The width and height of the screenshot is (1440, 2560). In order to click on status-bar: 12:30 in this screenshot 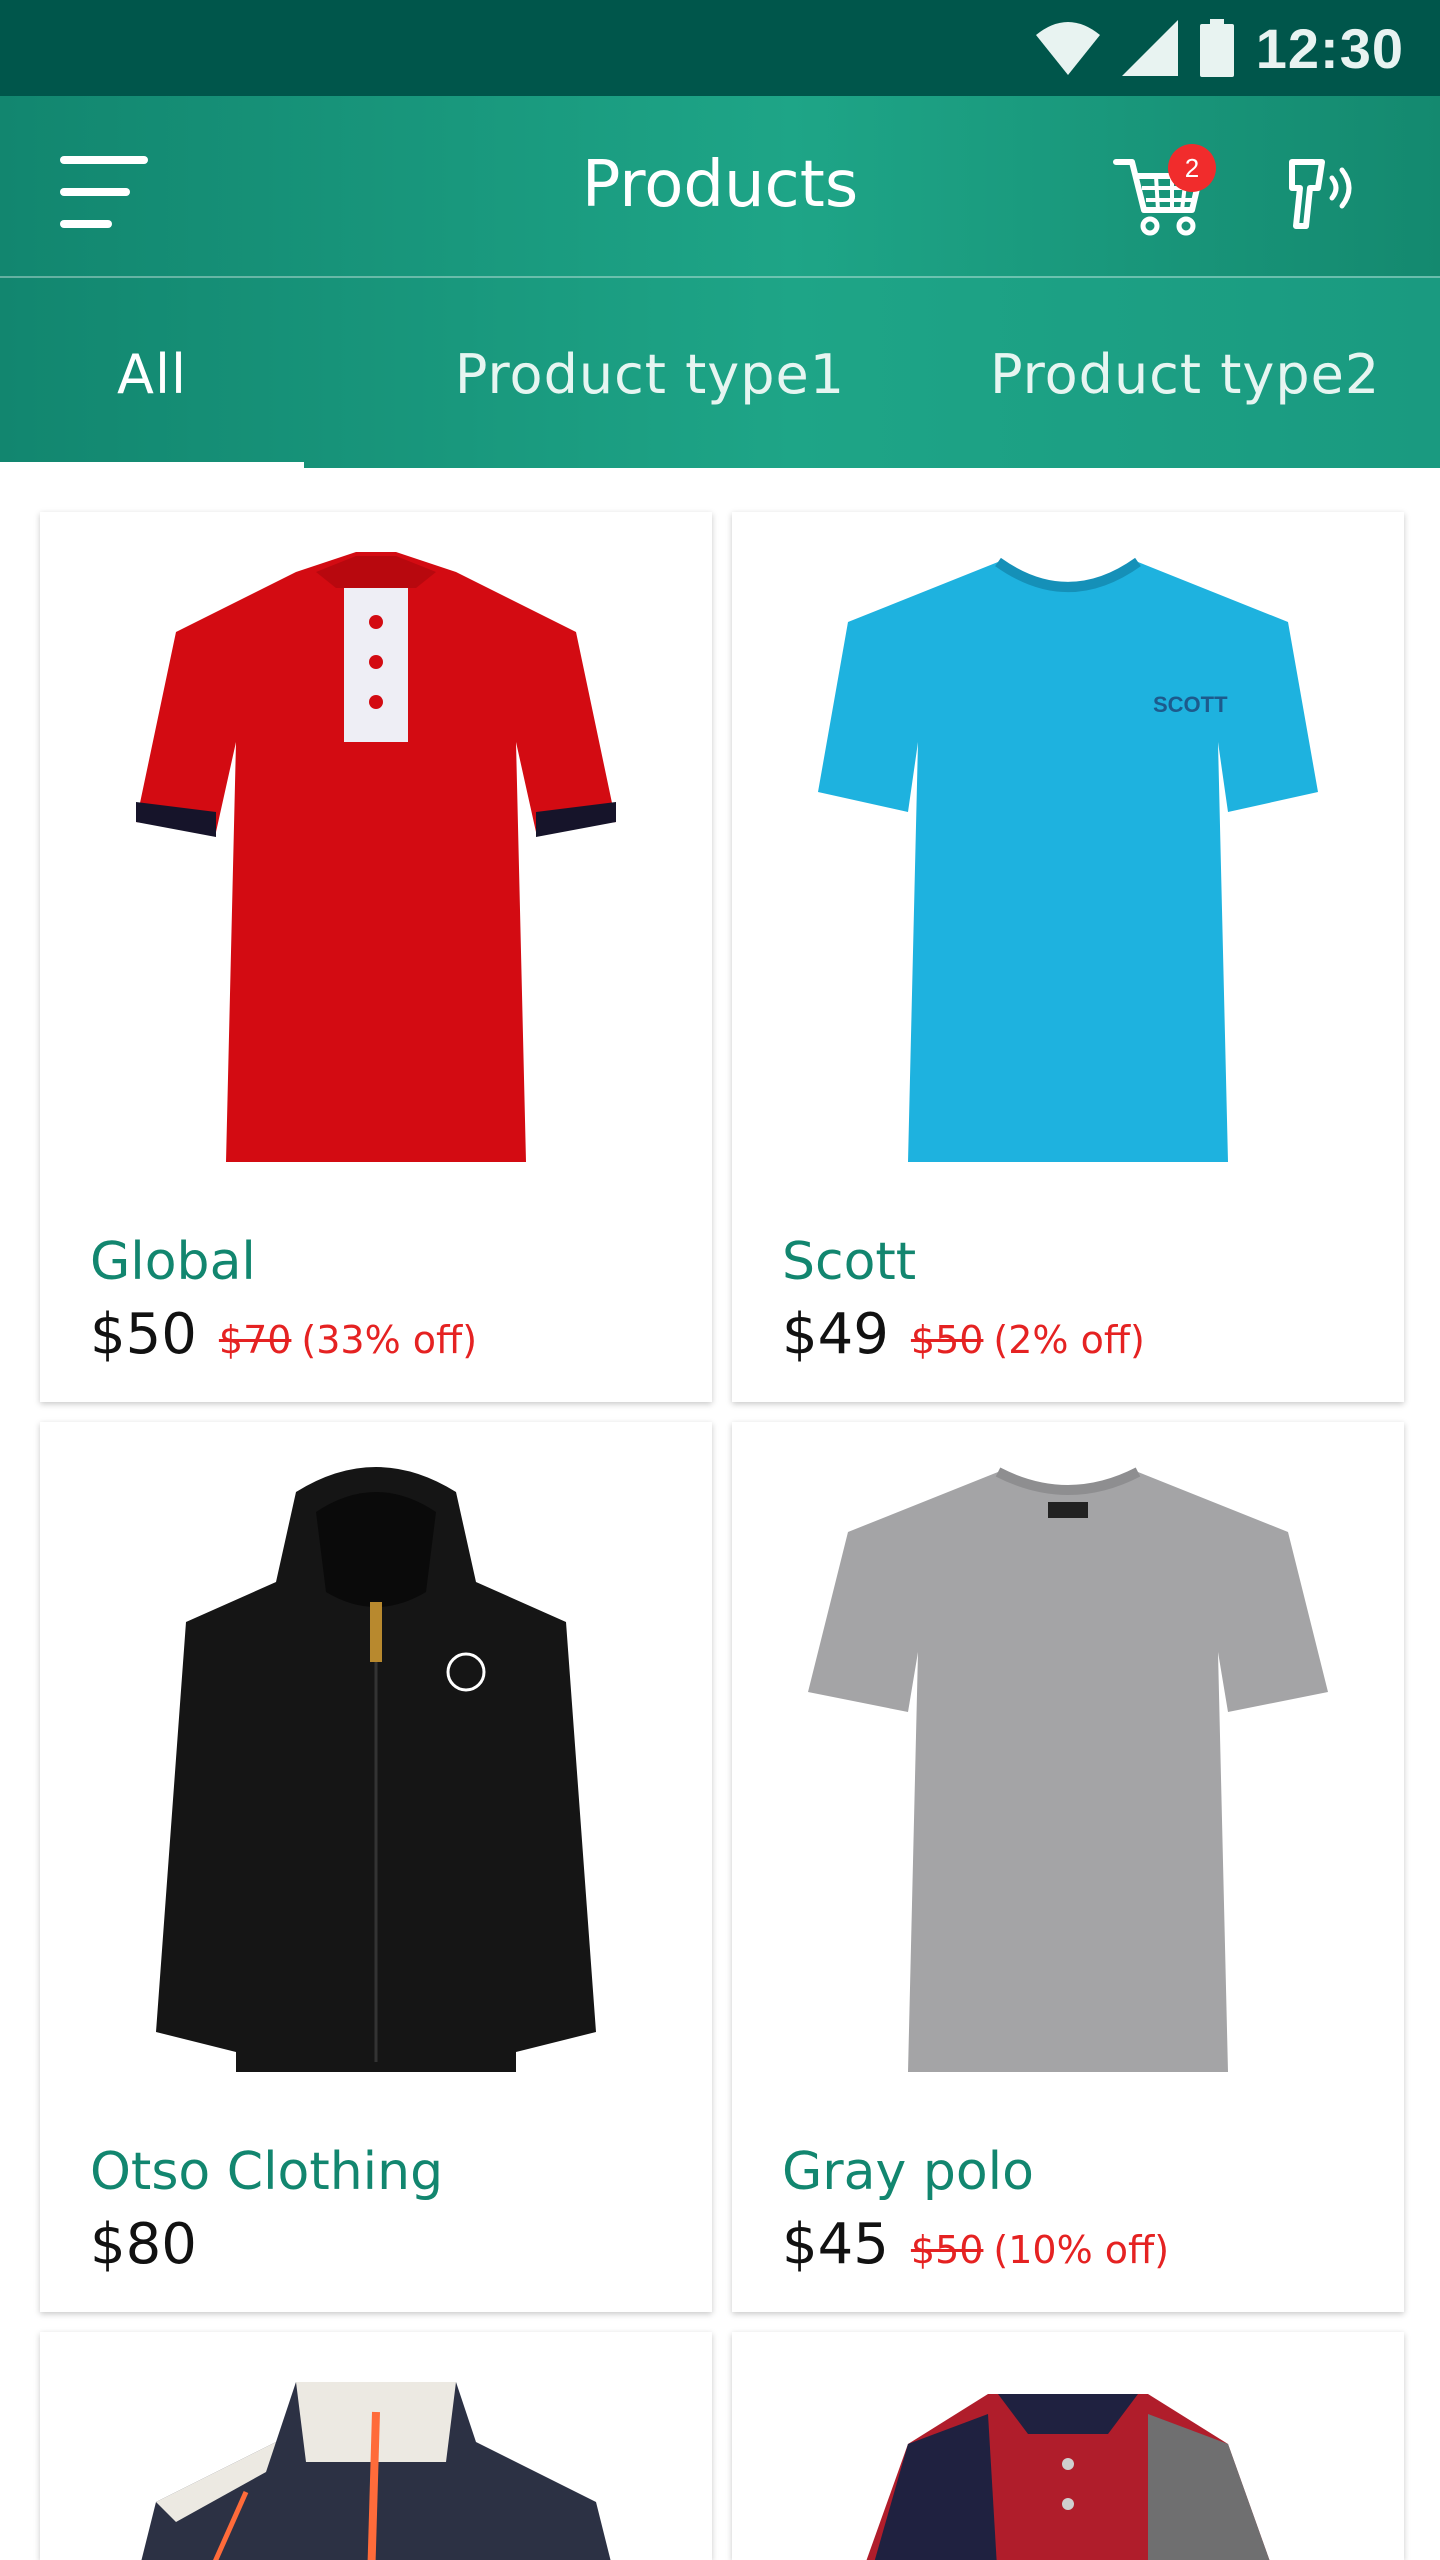, I will do `click(720, 48)`.